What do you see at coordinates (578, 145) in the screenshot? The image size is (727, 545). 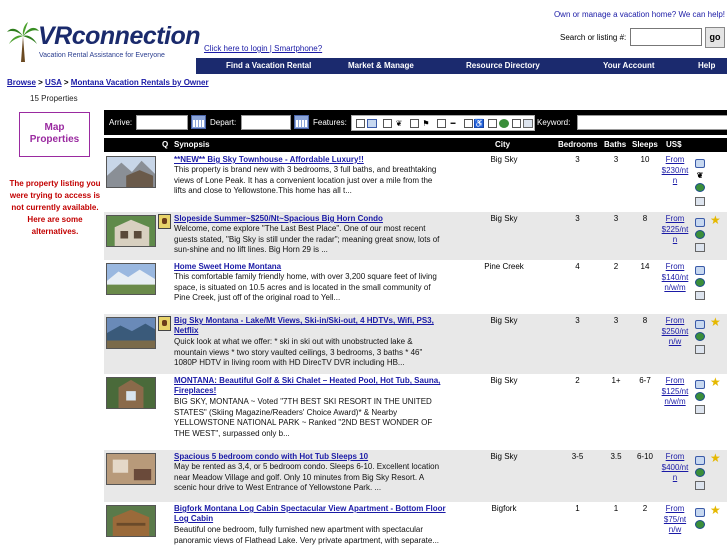 I see `col-bedrooms: Bedrooms` at bounding box center [578, 145].